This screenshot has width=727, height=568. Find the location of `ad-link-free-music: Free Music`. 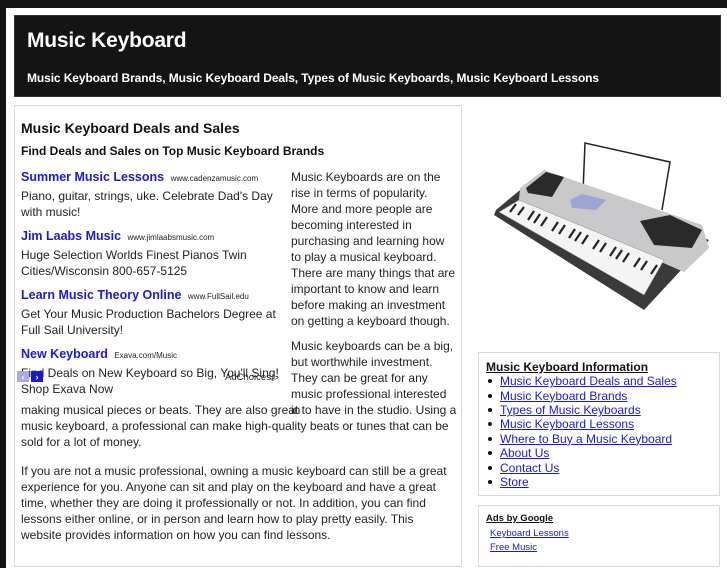

ad-link-free-music: Free Music is located at coordinates (513, 547).